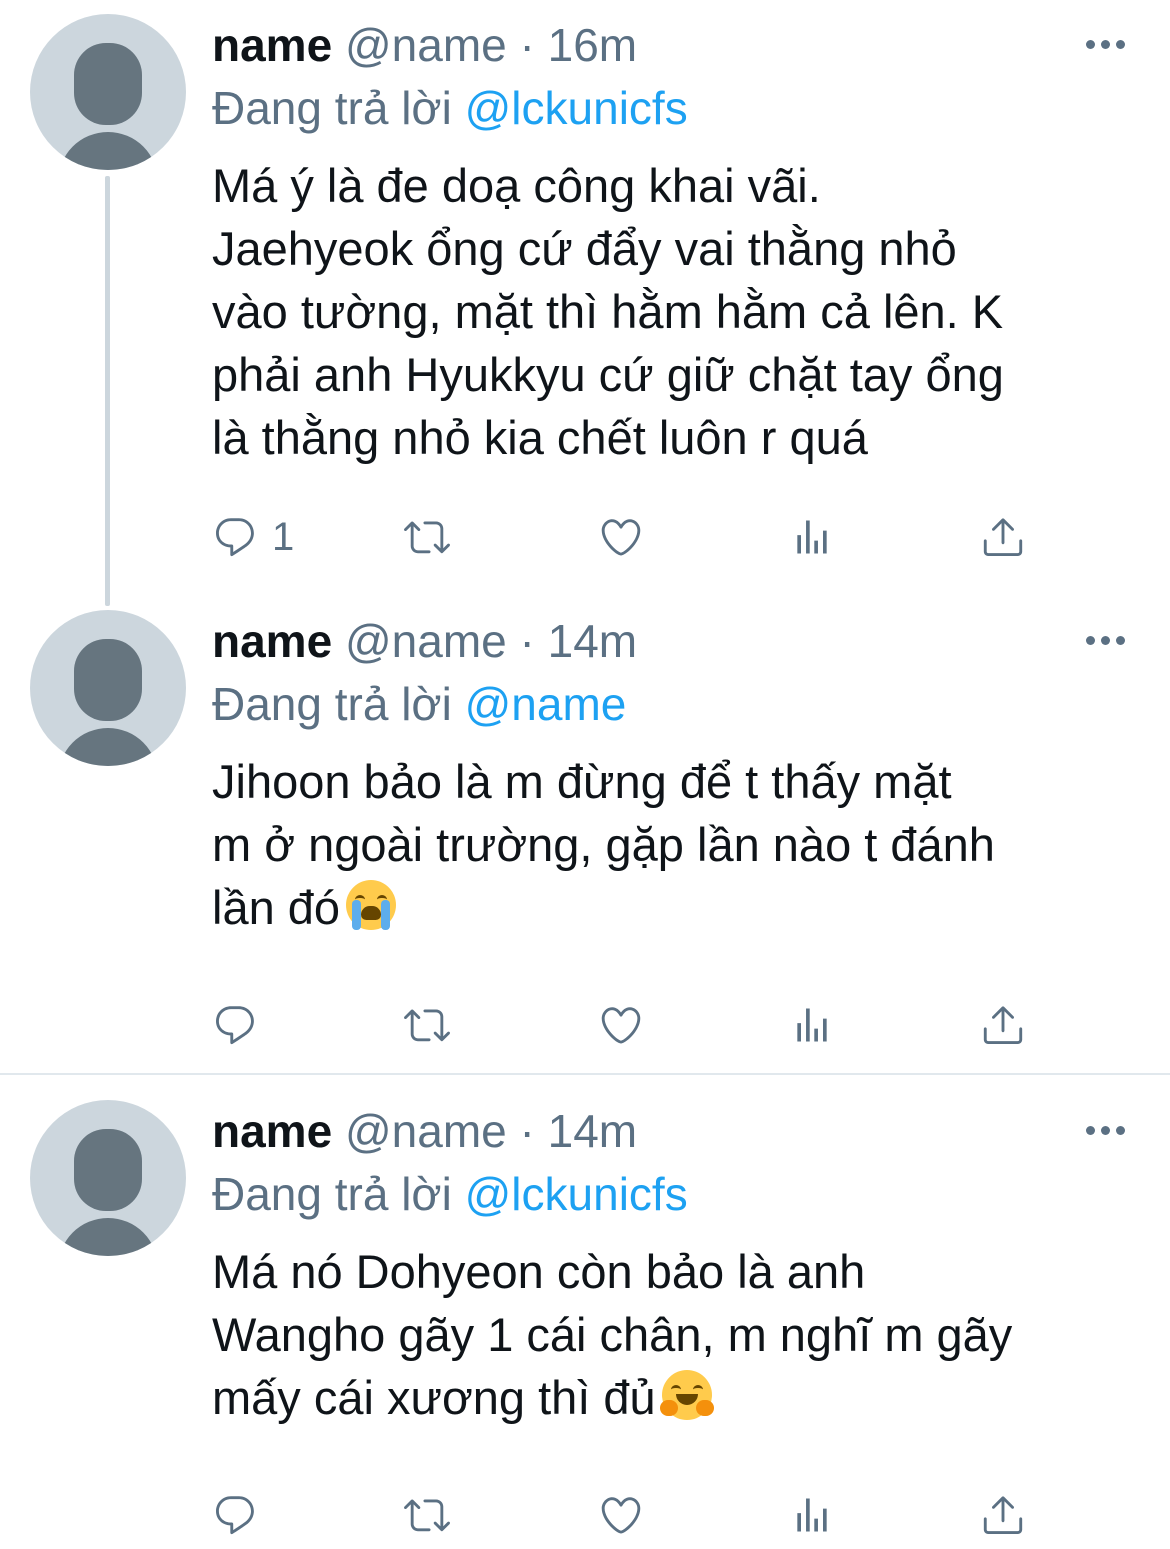  What do you see at coordinates (107, 391) in the screenshot?
I see `thread-line` at bounding box center [107, 391].